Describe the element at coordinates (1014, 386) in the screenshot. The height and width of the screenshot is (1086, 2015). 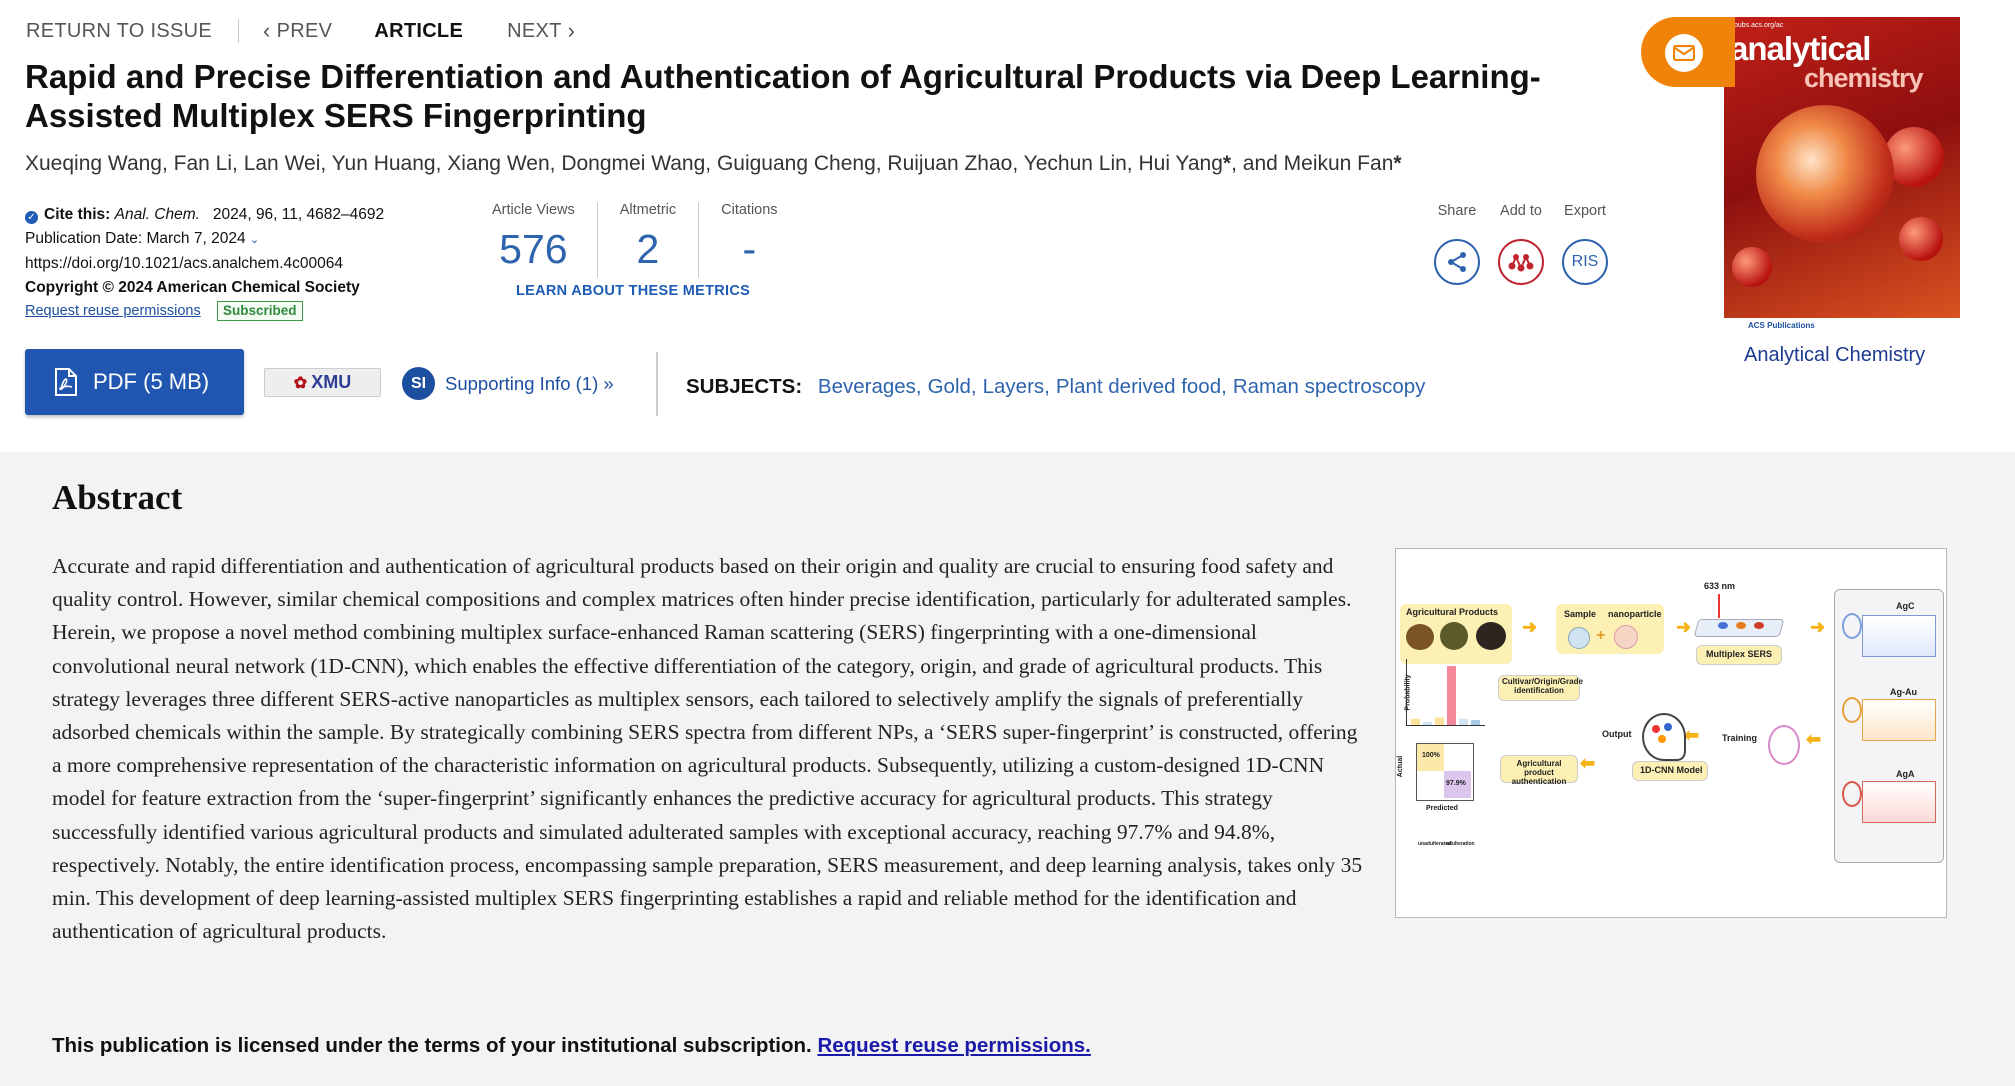
I see `subject-link: Layers` at that location.